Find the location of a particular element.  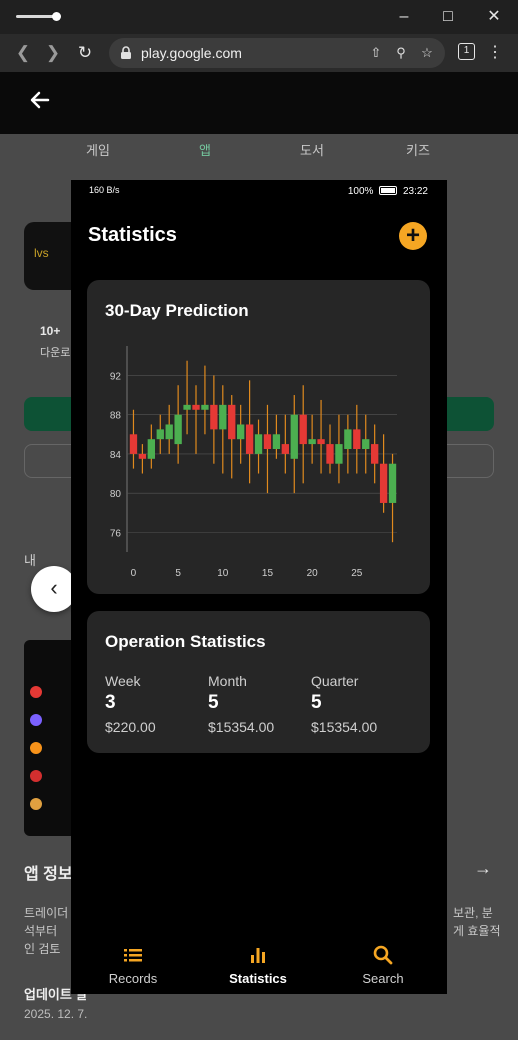

reload-icon: ↻ is located at coordinates (85, 53).